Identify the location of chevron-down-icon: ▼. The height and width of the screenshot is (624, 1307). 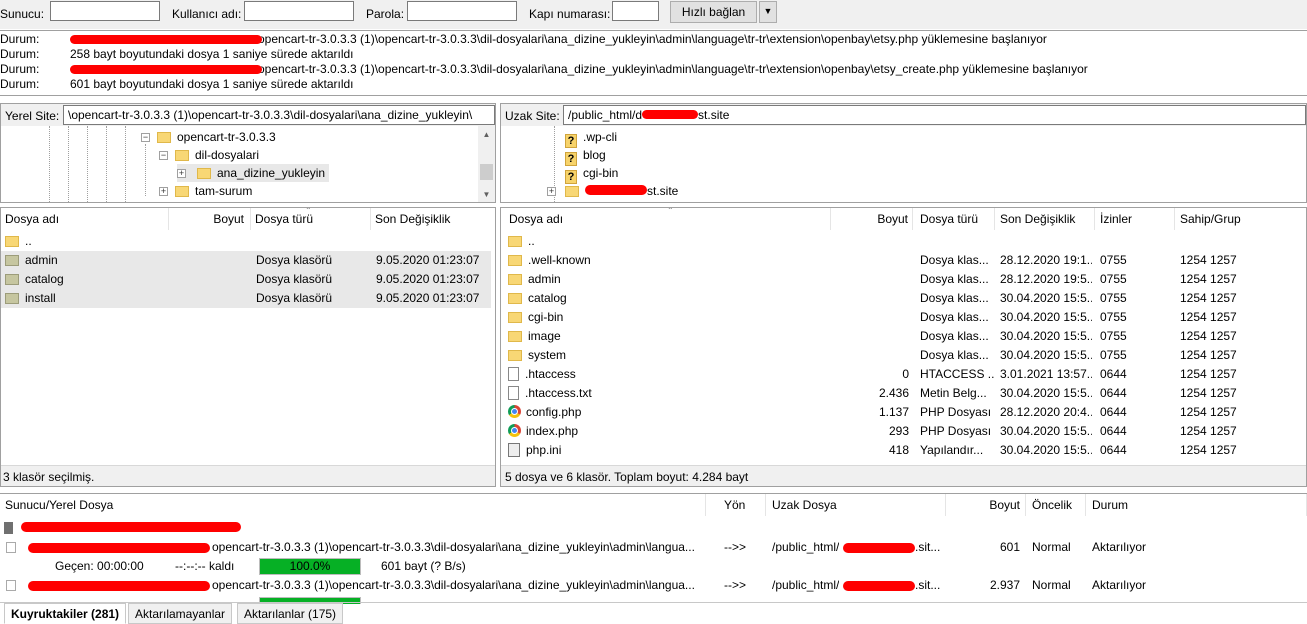
(768, 12).